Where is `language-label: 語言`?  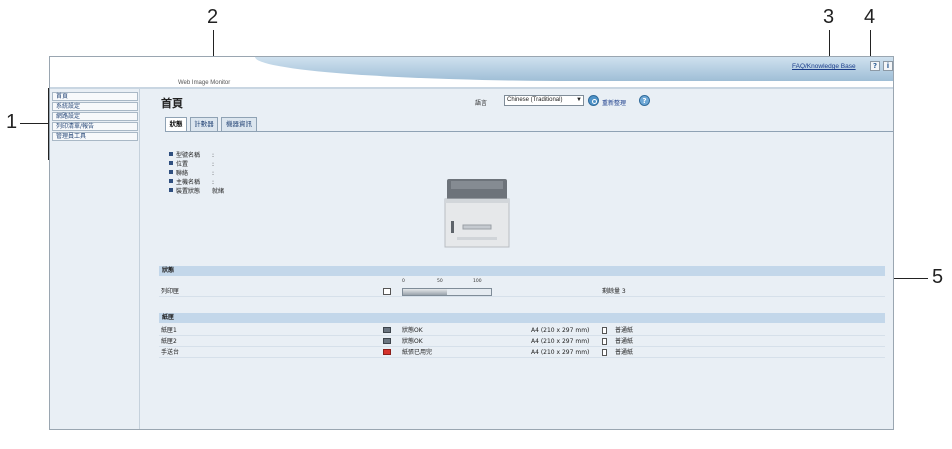 language-label: 語言 is located at coordinates (481, 103).